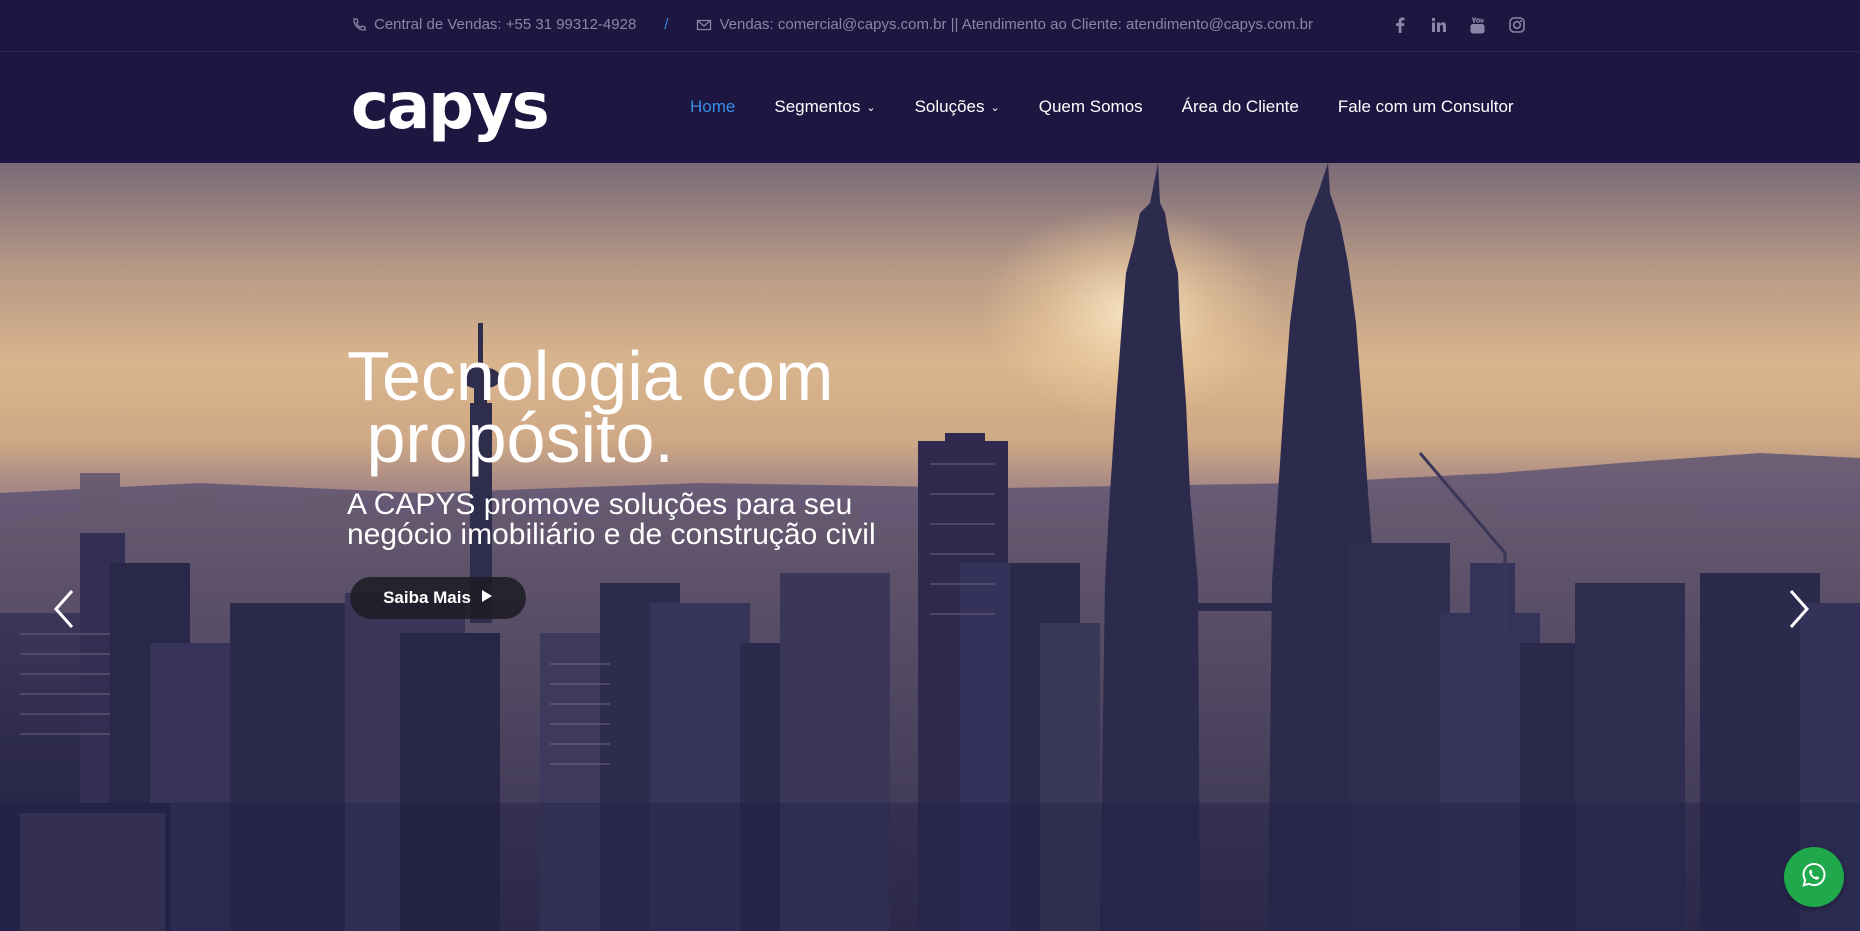 Image resolution: width=1860 pixels, height=931 pixels. I want to click on whatsapp-icon, so click(1814, 877).